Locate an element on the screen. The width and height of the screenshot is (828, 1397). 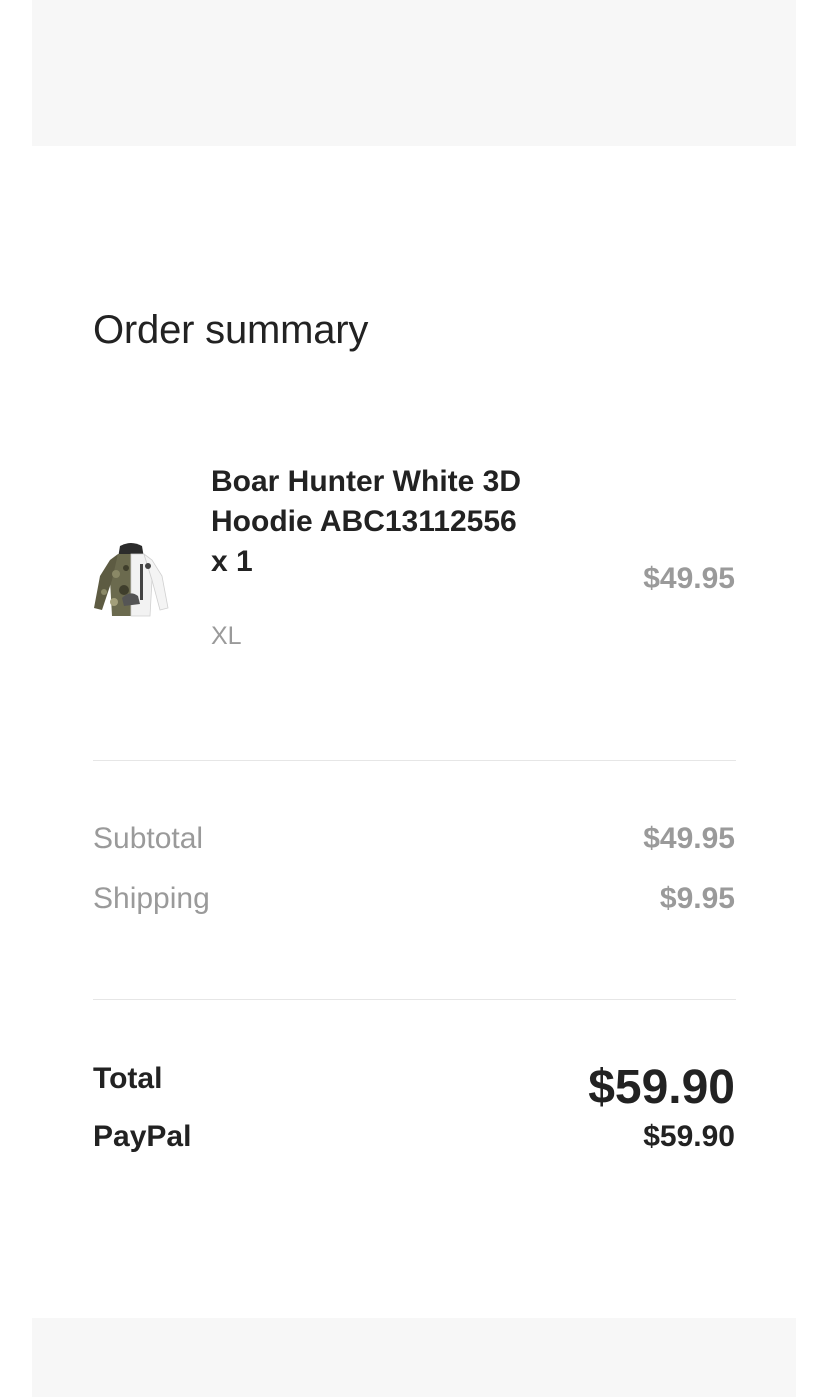
shipping-label: Shipping is located at coordinates (151, 898).